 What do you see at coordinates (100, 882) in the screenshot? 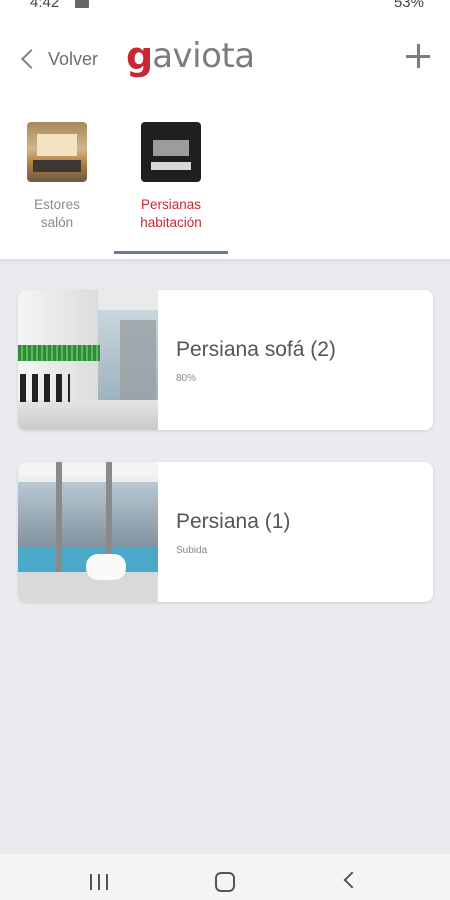
I see `recents-icon` at bounding box center [100, 882].